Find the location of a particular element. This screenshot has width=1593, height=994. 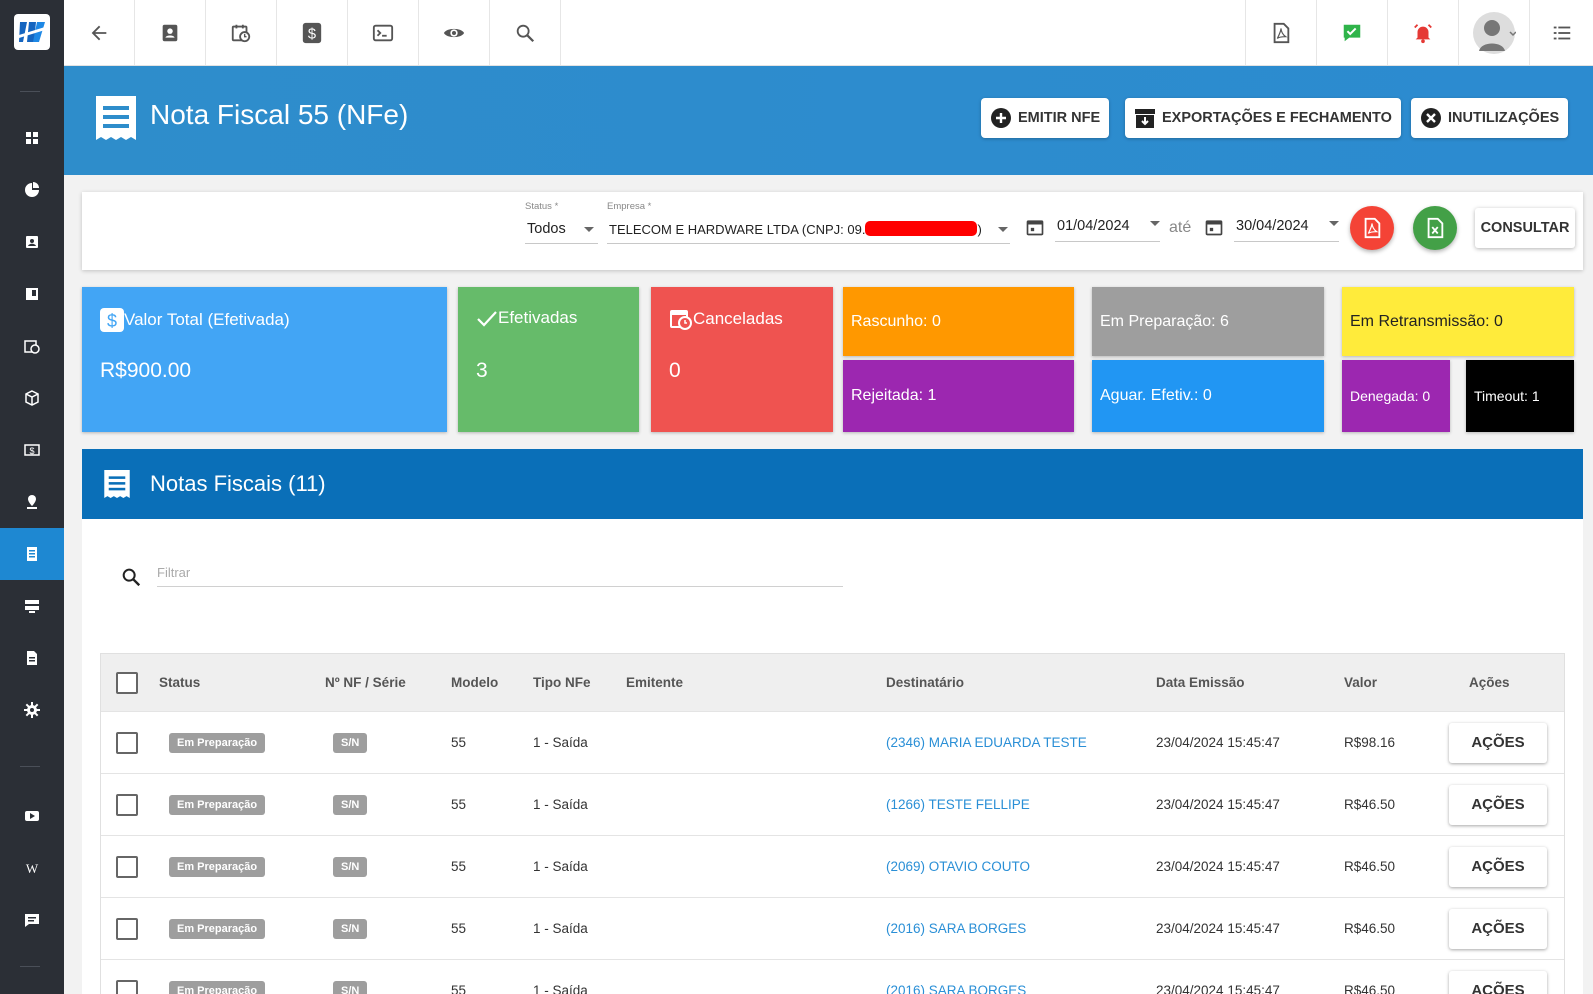

rascunho-card: Rascunho: 0 is located at coordinates (958, 321).